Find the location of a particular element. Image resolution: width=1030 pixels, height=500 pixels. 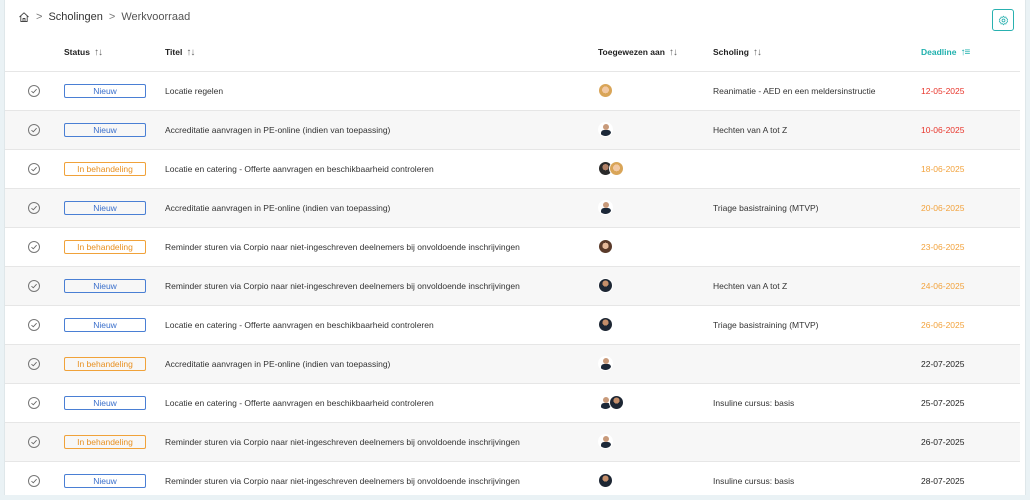

header-deadline: Deadline ↑≡ is located at coordinates (970, 53).